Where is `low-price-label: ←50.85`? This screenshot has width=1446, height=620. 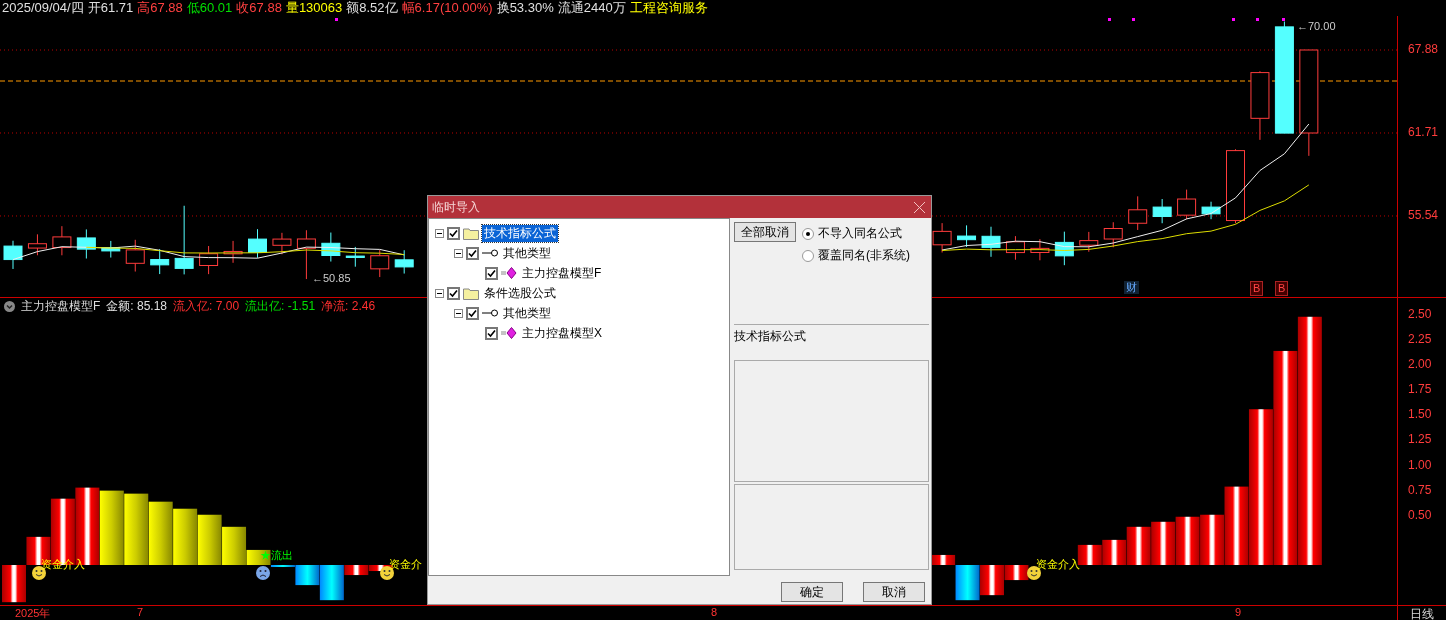 low-price-label: ←50.85 is located at coordinates (331, 278).